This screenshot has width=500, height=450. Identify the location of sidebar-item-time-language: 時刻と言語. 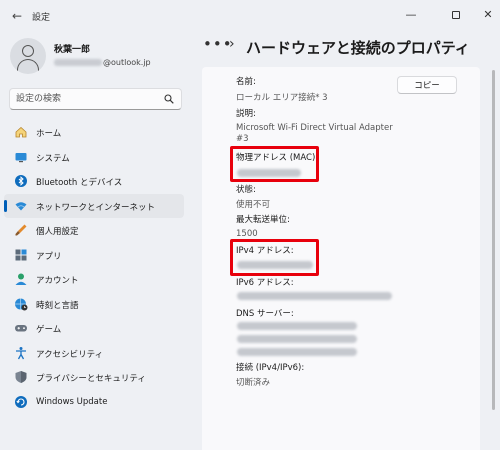
(94, 304).